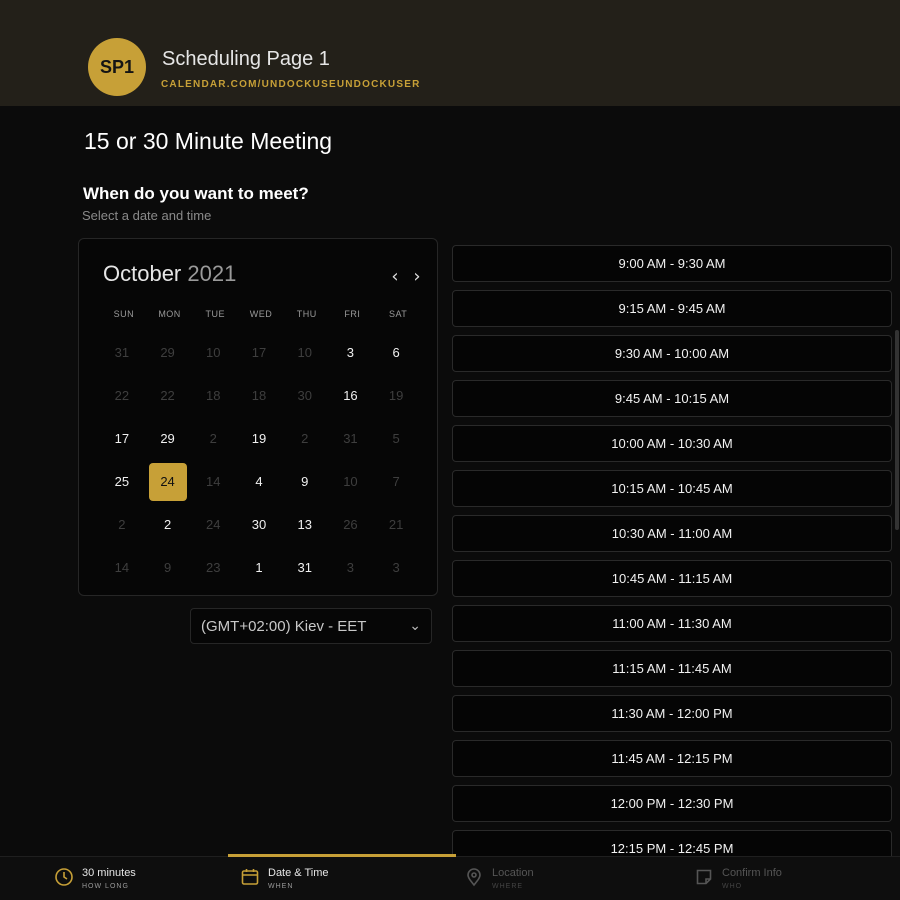 The width and height of the screenshot is (900, 900). What do you see at coordinates (168, 524) in the screenshot?
I see `calendar-day-available: 2` at bounding box center [168, 524].